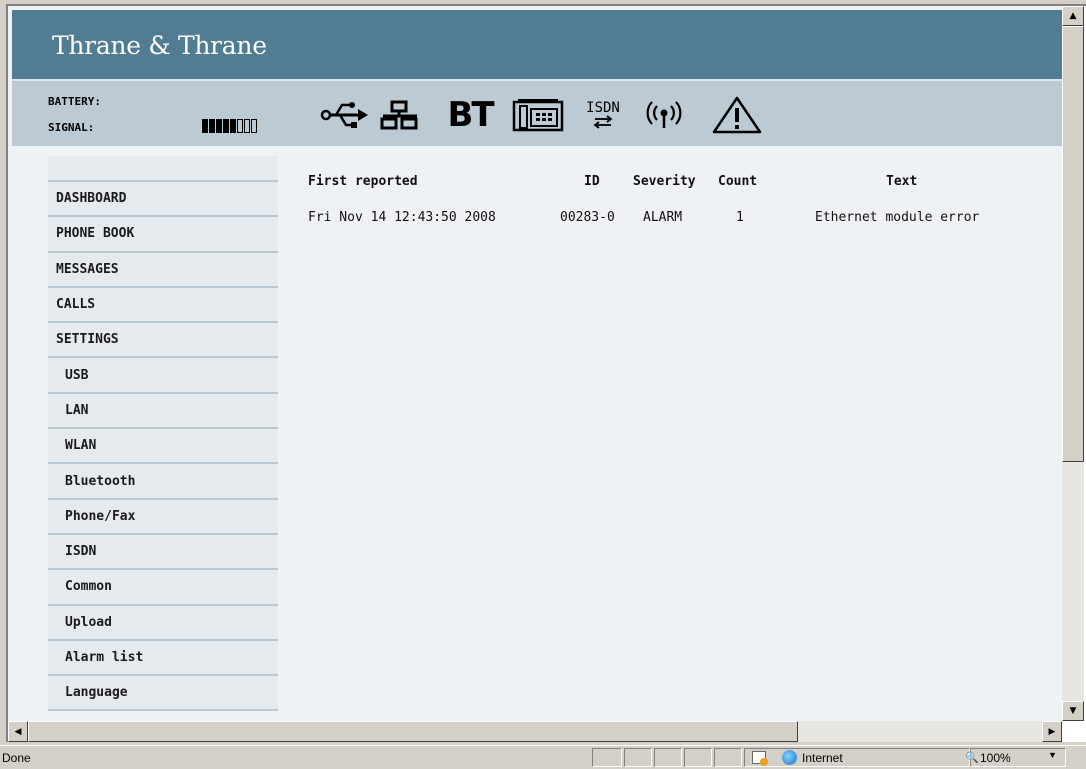  Describe the element at coordinates (587, 217) in the screenshot. I see `alarm-id: 00283-0` at that location.